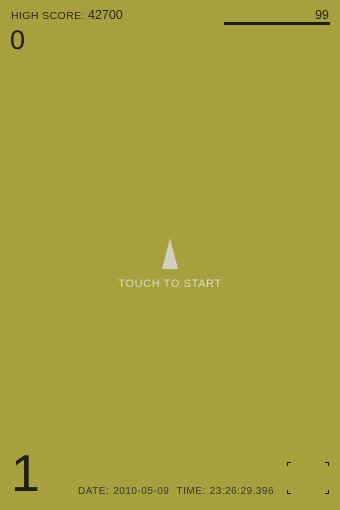 The height and width of the screenshot is (510, 340). Describe the element at coordinates (277, 23) in the screenshot. I see `meter-bar` at that location.